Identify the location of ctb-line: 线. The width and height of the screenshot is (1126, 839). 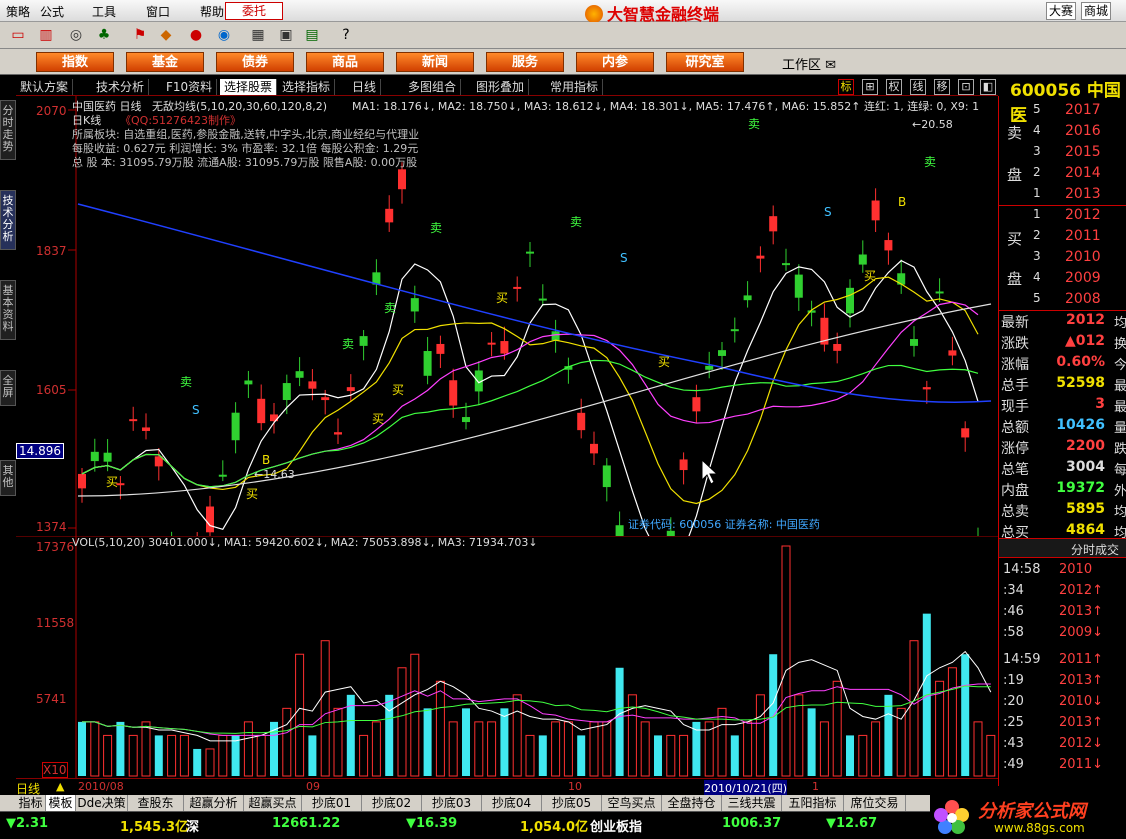
(918, 87).